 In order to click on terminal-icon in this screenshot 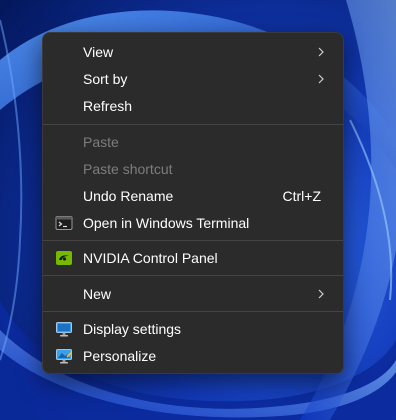, I will do `click(64, 223)`.